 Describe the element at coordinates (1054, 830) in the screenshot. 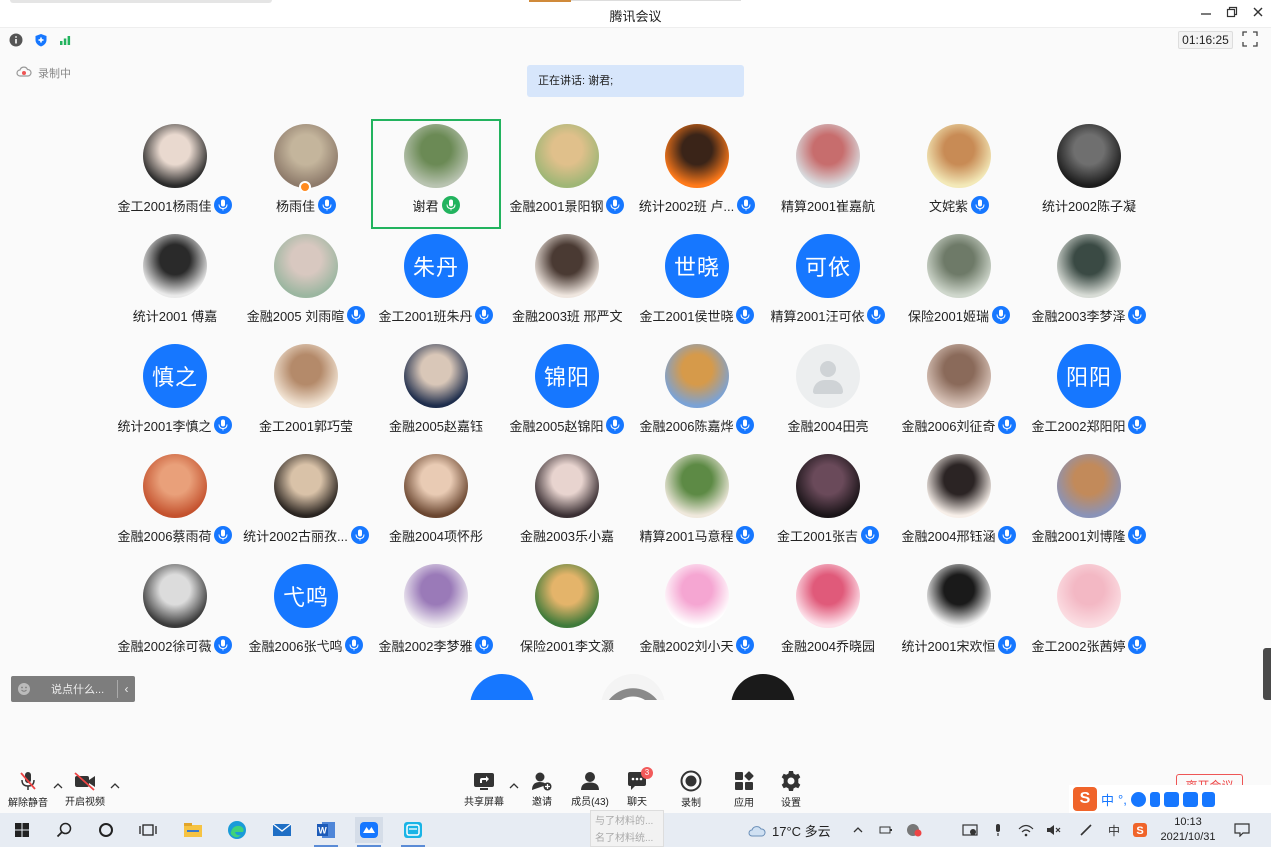

I see `volume-muted-icon` at that location.